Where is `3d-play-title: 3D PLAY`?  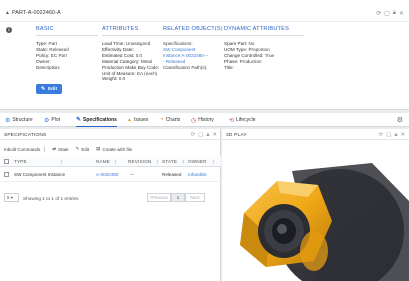 3d-play-title: 3D PLAY is located at coordinates (236, 135).